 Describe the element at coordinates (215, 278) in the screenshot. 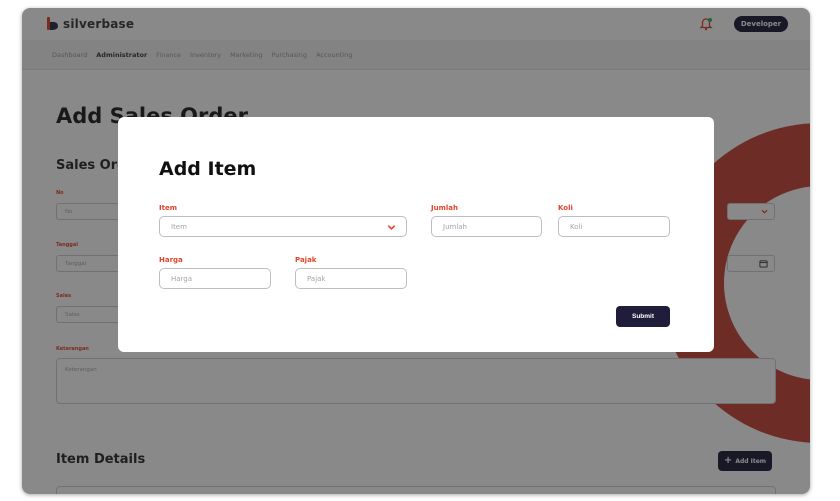

I see `harga-input: Harga` at that location.